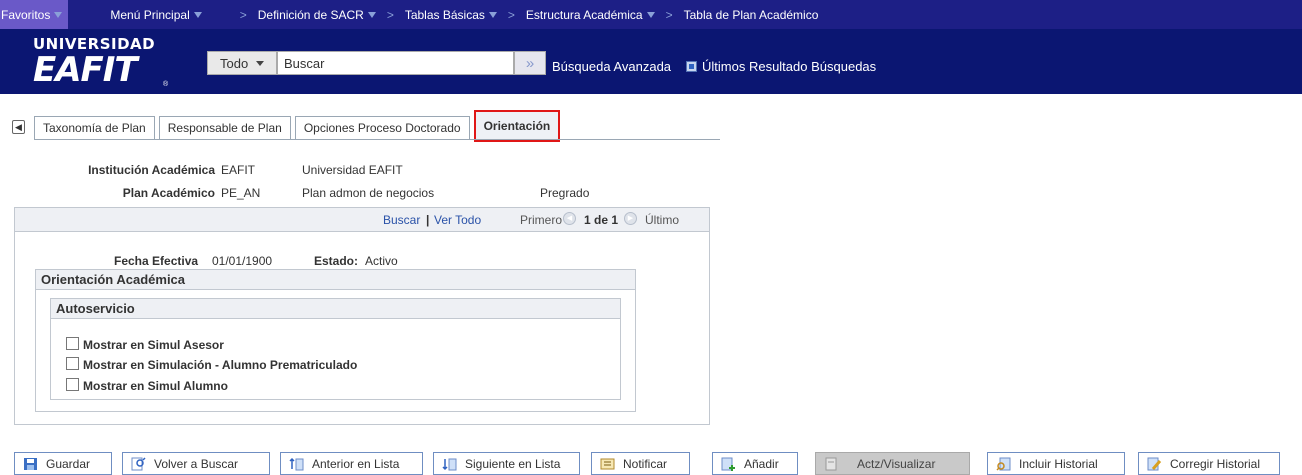  I want to click on search-results-icon, so click(691, 66).